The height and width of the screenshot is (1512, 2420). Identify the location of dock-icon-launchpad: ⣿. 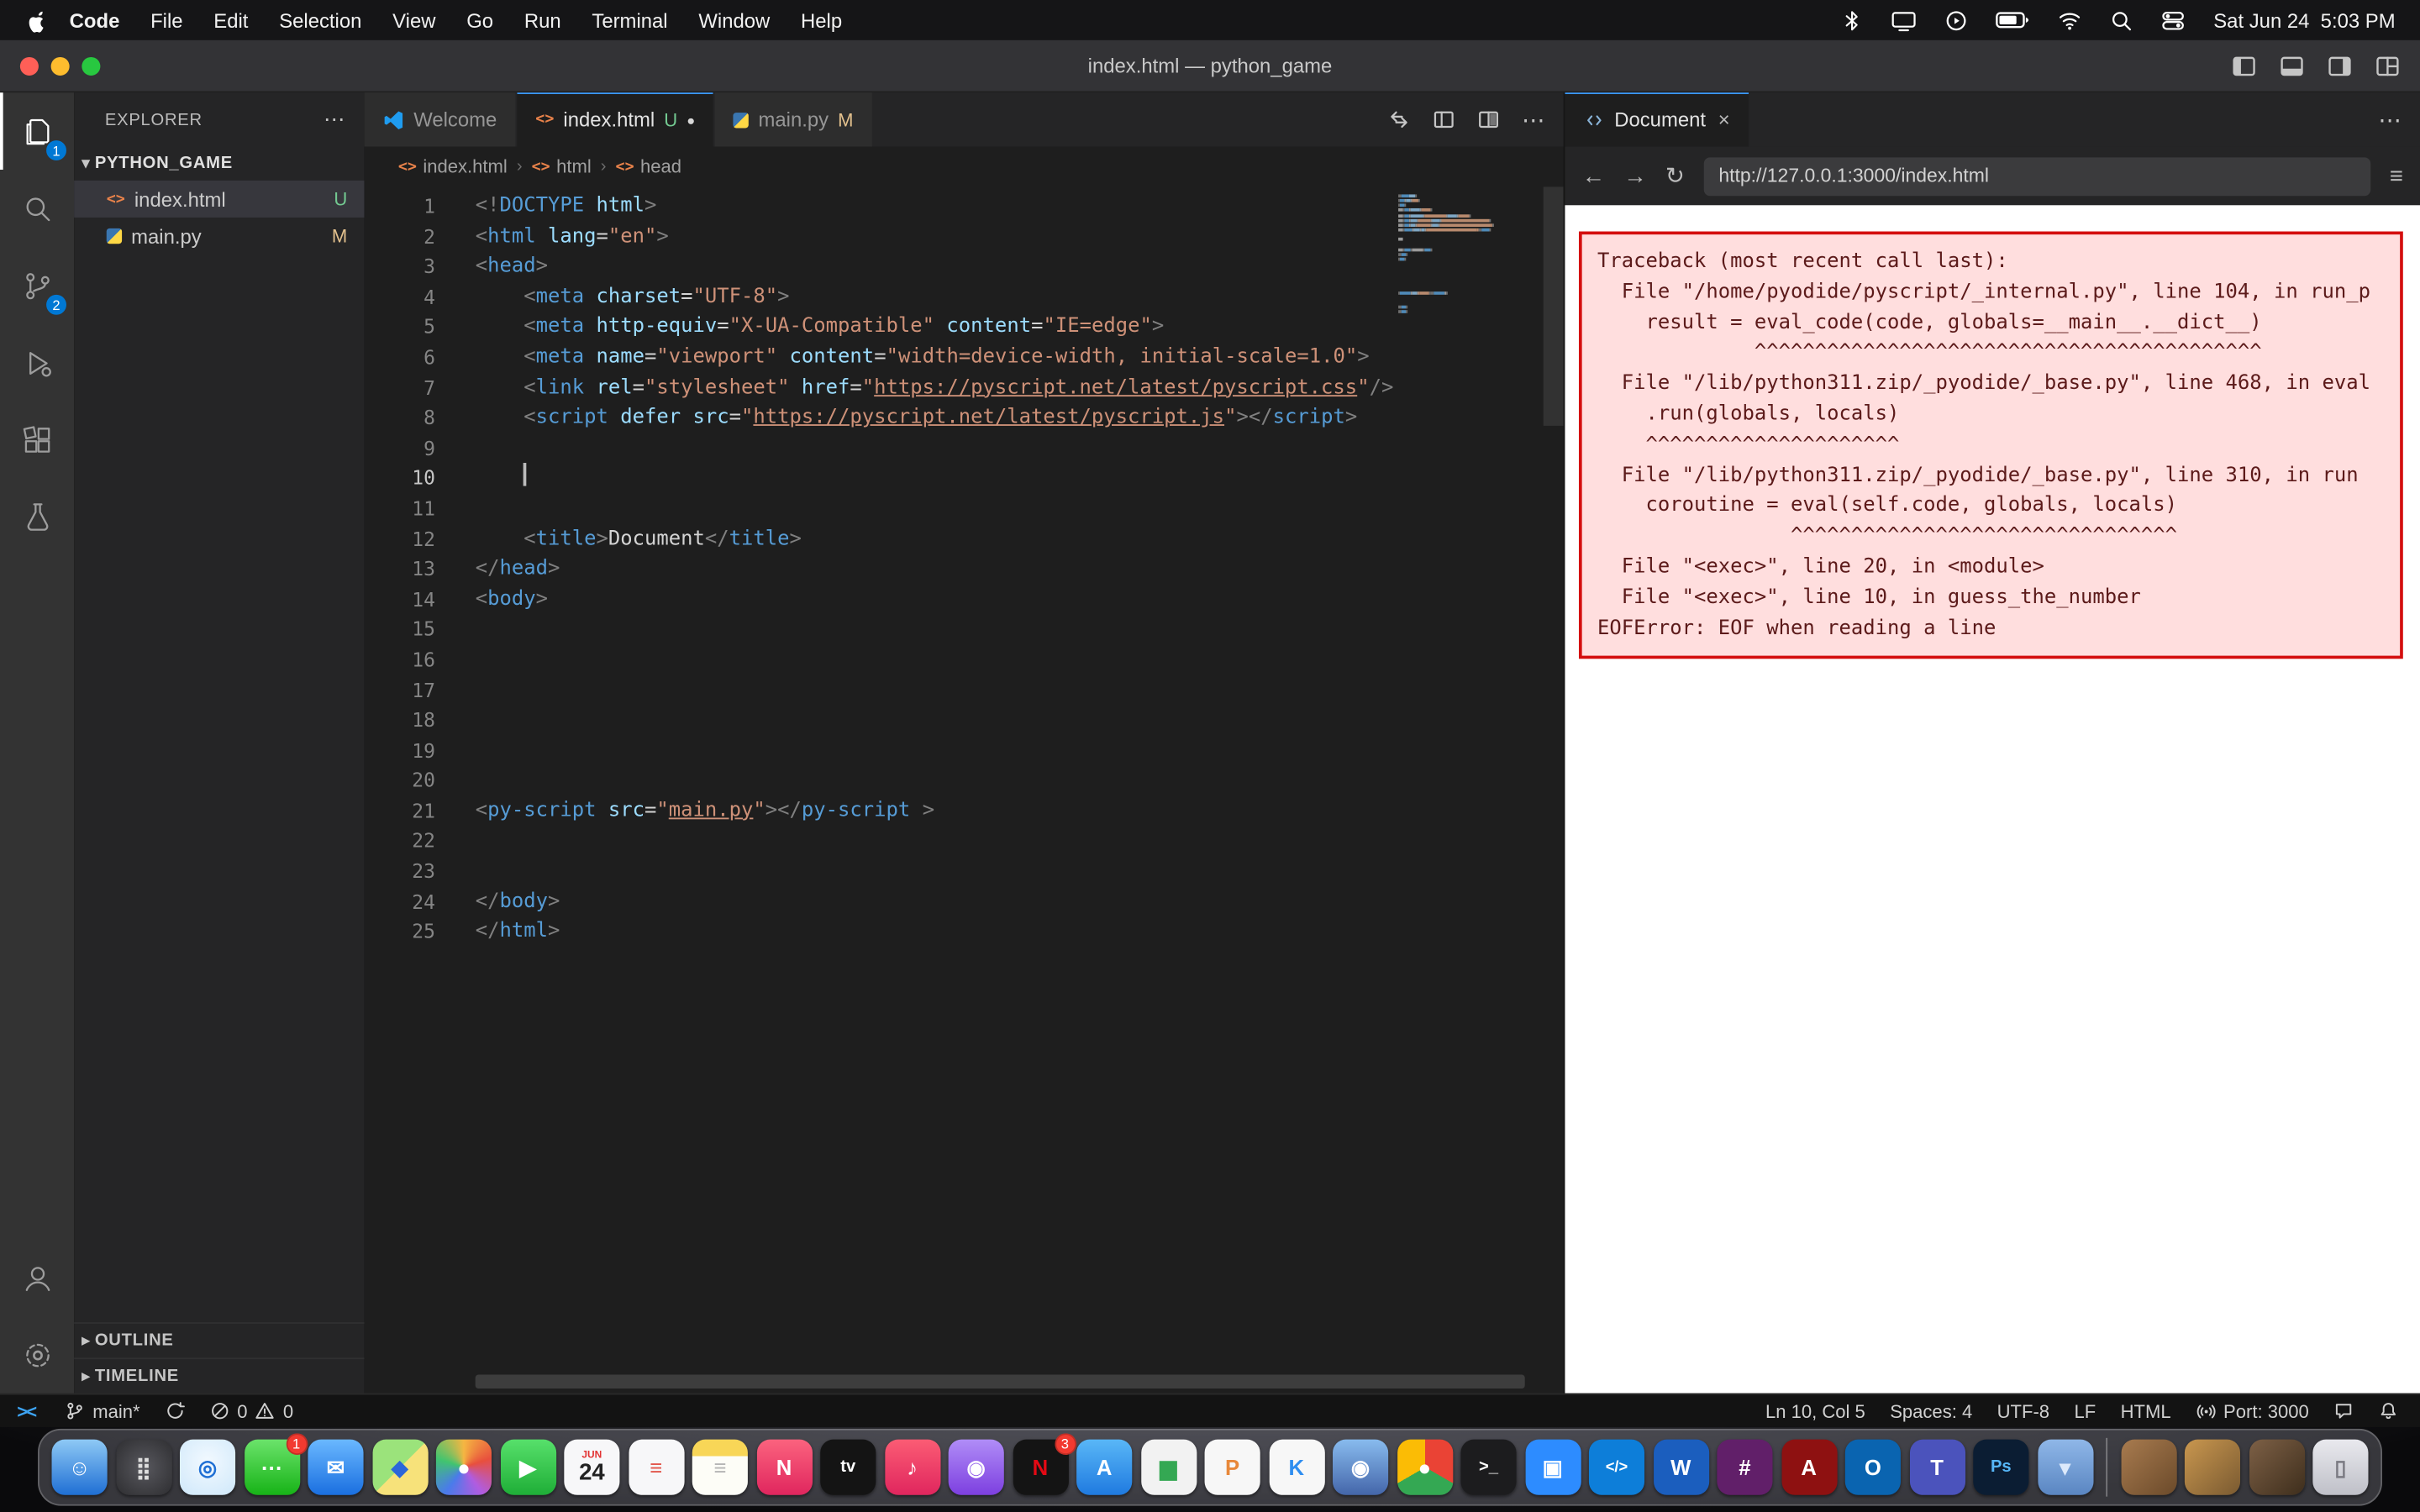
(143, 1467).